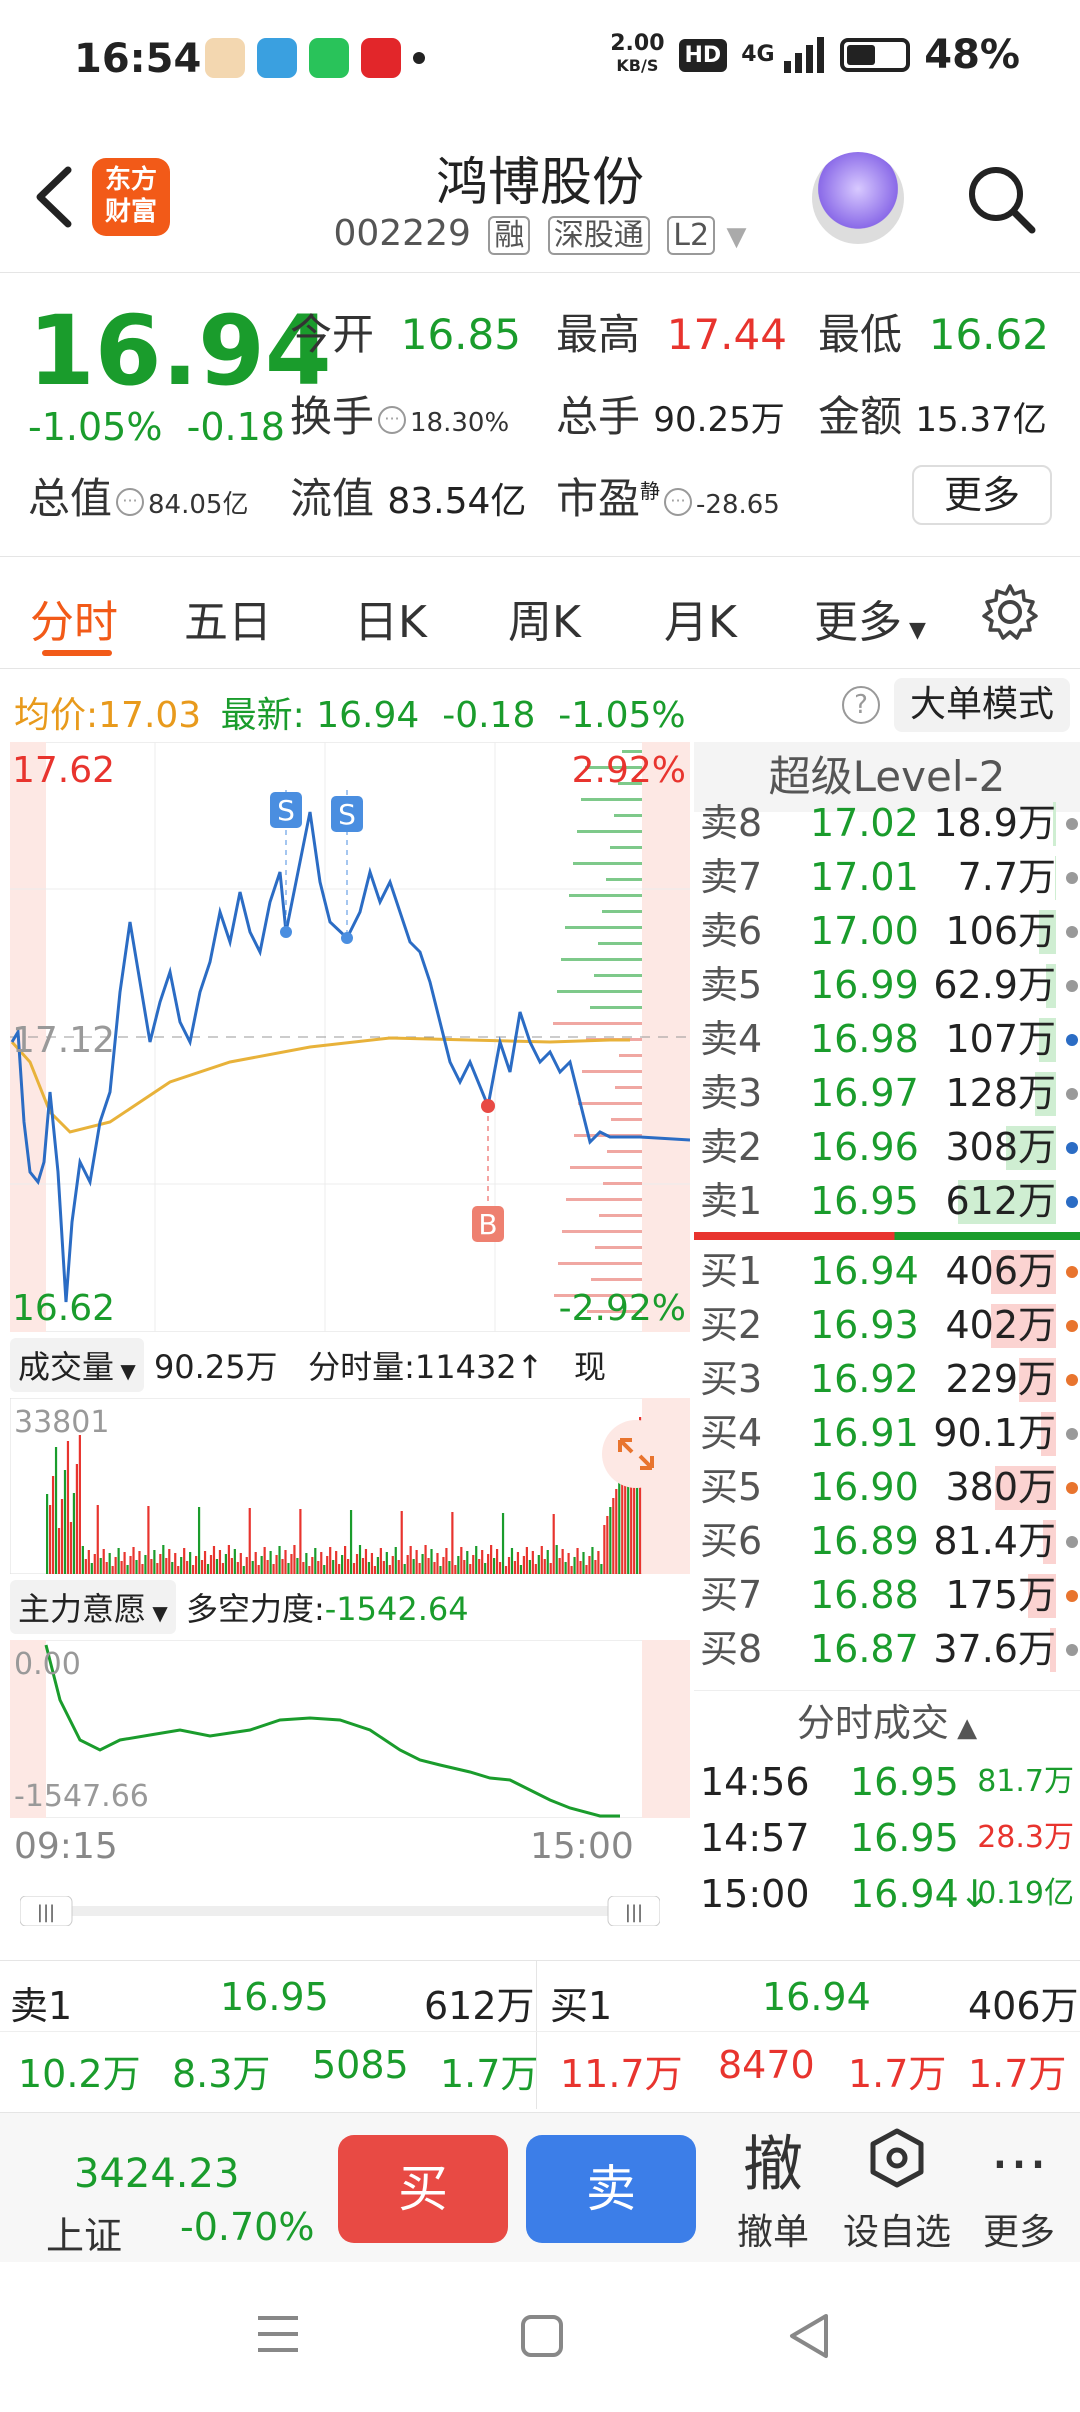  I want to click on time-range-slider: ||| |||, so click(340, 1911).